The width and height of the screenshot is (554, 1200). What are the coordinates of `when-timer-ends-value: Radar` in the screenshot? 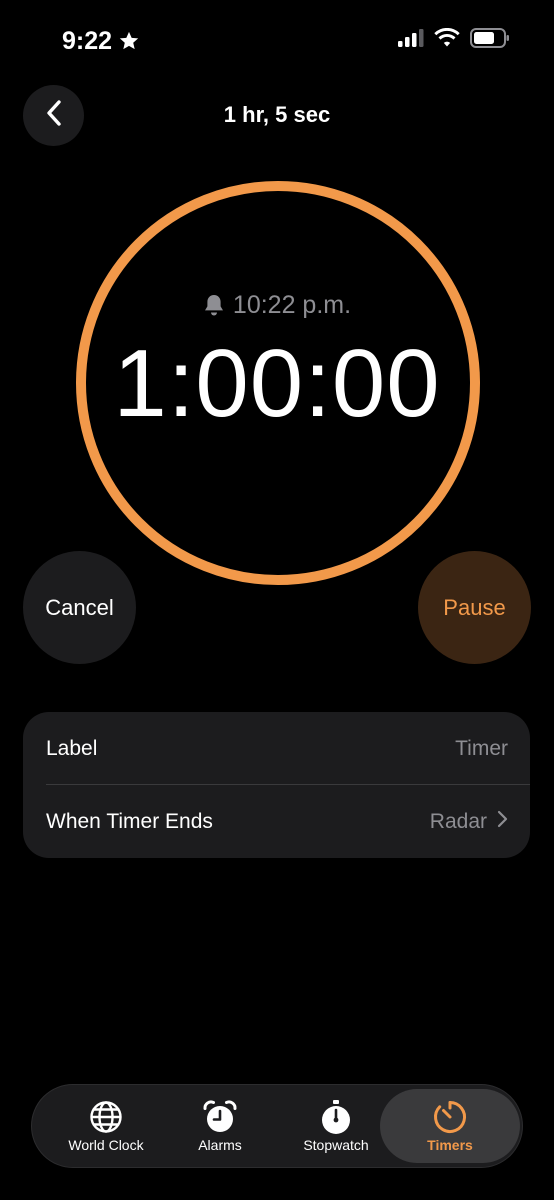 It's located at (469, 822).